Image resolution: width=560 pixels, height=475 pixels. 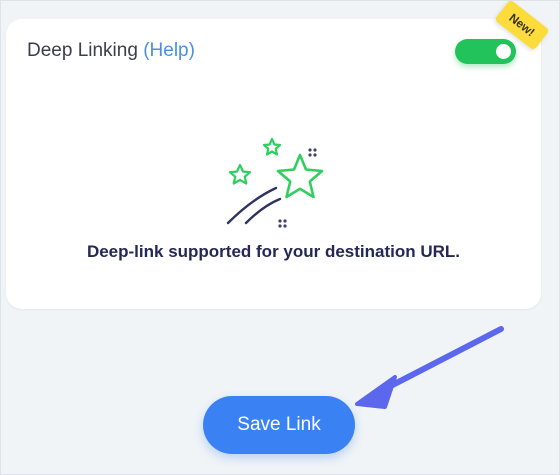 What do you see at coordinates (272, 146) in the screenshot?
I see `small-star-top` at bounding box center [272, 146].